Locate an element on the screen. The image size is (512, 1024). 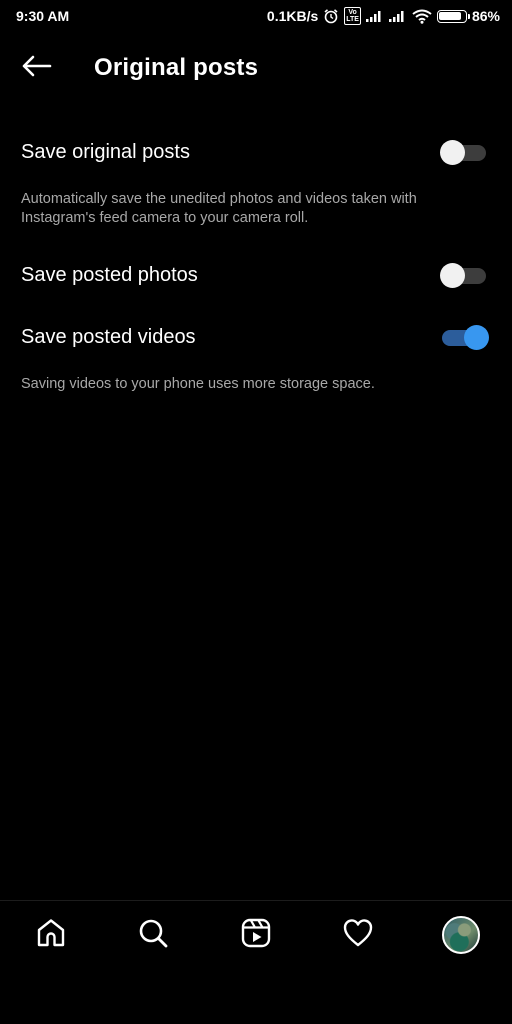
search-icon is located at coordinates (153, 935).